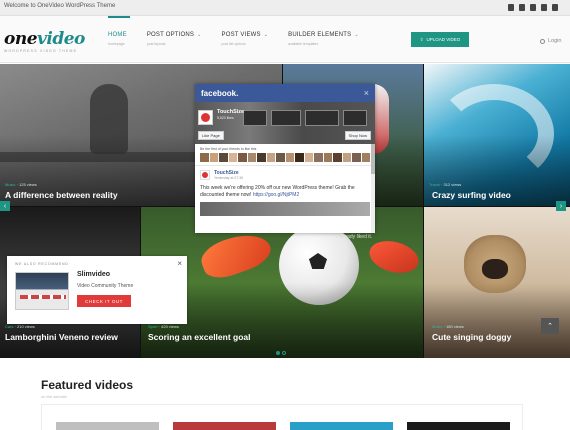 The height and width of the screenshot is (430, 570). What do you see at coordinates (281, 353) in the screenshot?
I see `slider-dots` at bounding box center [281, 353].